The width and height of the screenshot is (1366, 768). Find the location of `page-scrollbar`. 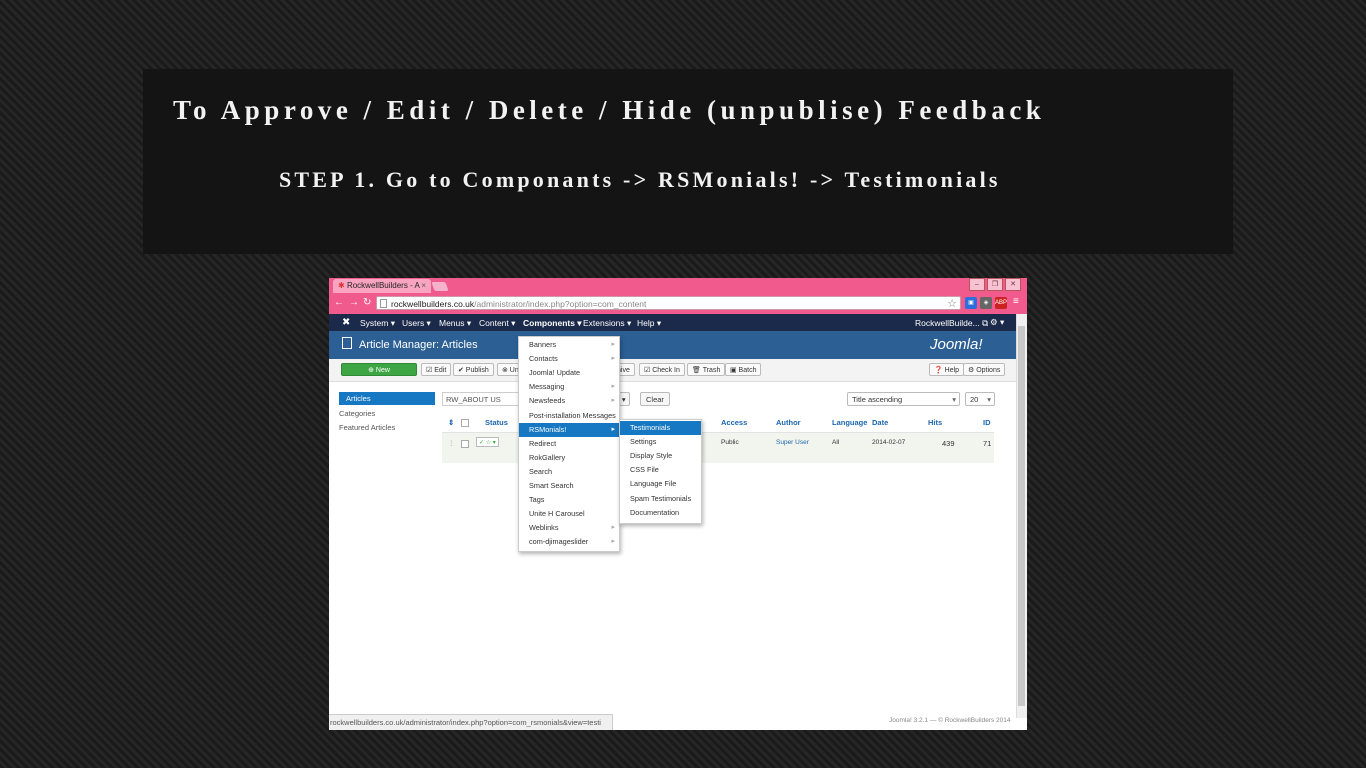

page-scrollbar is located at coordinates (1021, 516).